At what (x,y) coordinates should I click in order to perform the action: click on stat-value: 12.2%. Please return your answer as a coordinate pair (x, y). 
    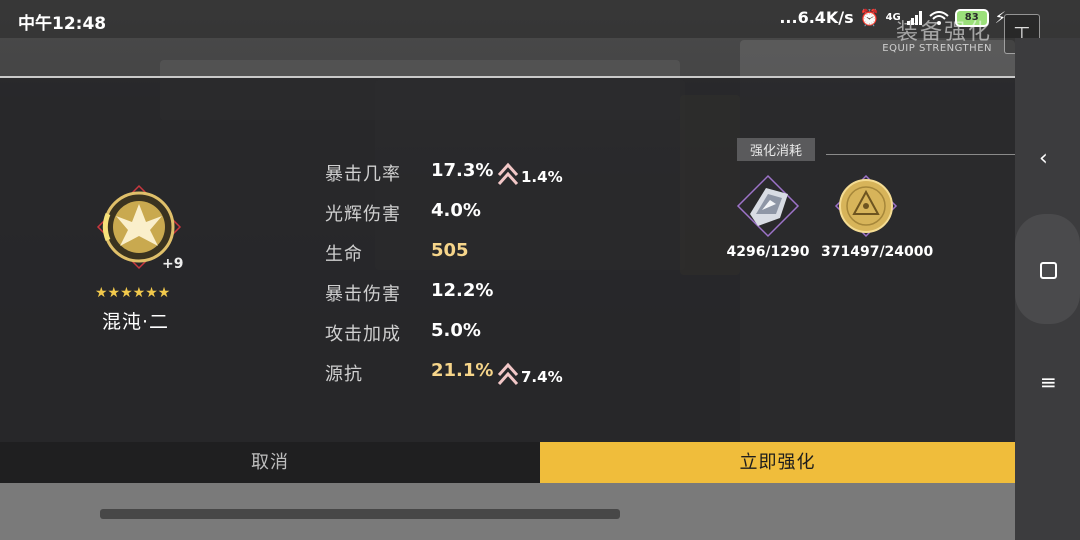
    Looking at the image, I should click on (462, 290).